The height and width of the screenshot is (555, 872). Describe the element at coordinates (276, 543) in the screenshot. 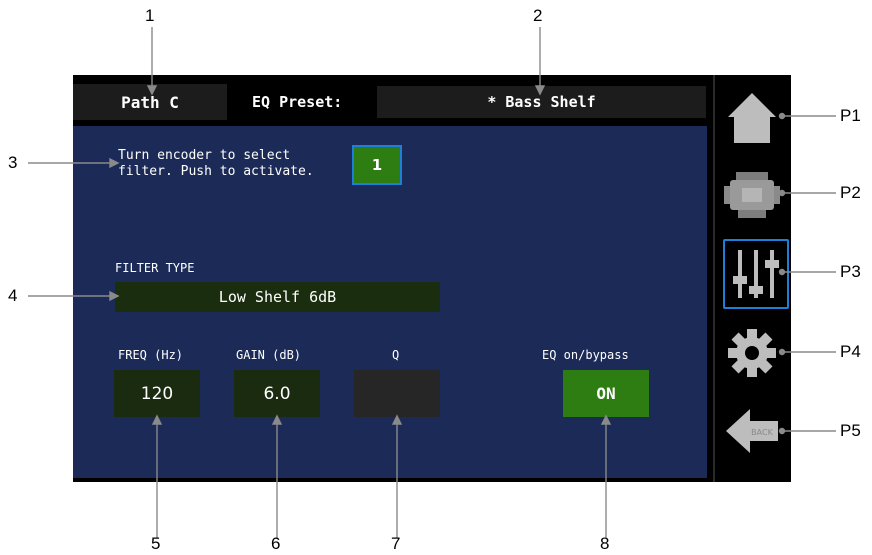

I see `callout-6: 6` at that location.